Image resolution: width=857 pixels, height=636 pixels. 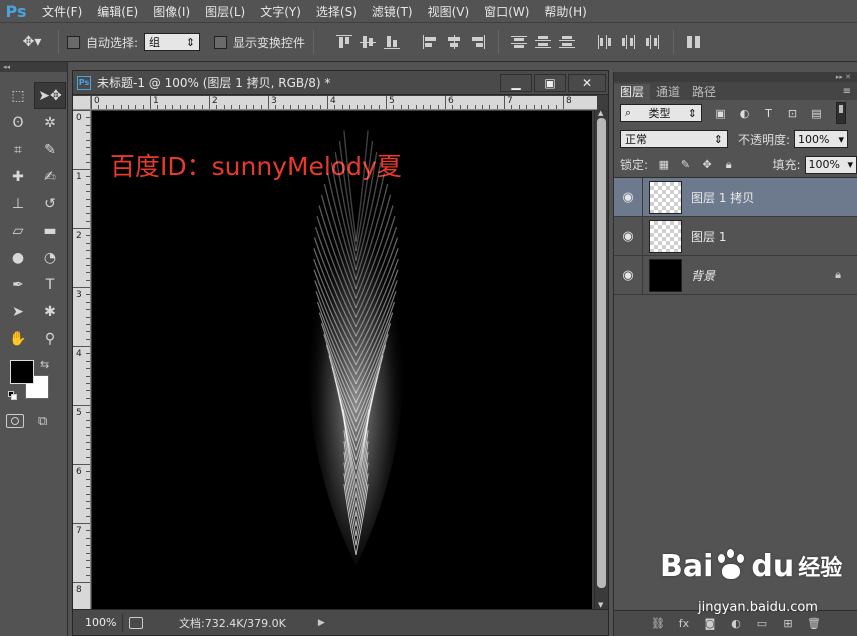 What do you see at coordinates (720, 113) in the screenshot?
I see `filter-pixel-icon: ▣` at bounding box center [720, 113].